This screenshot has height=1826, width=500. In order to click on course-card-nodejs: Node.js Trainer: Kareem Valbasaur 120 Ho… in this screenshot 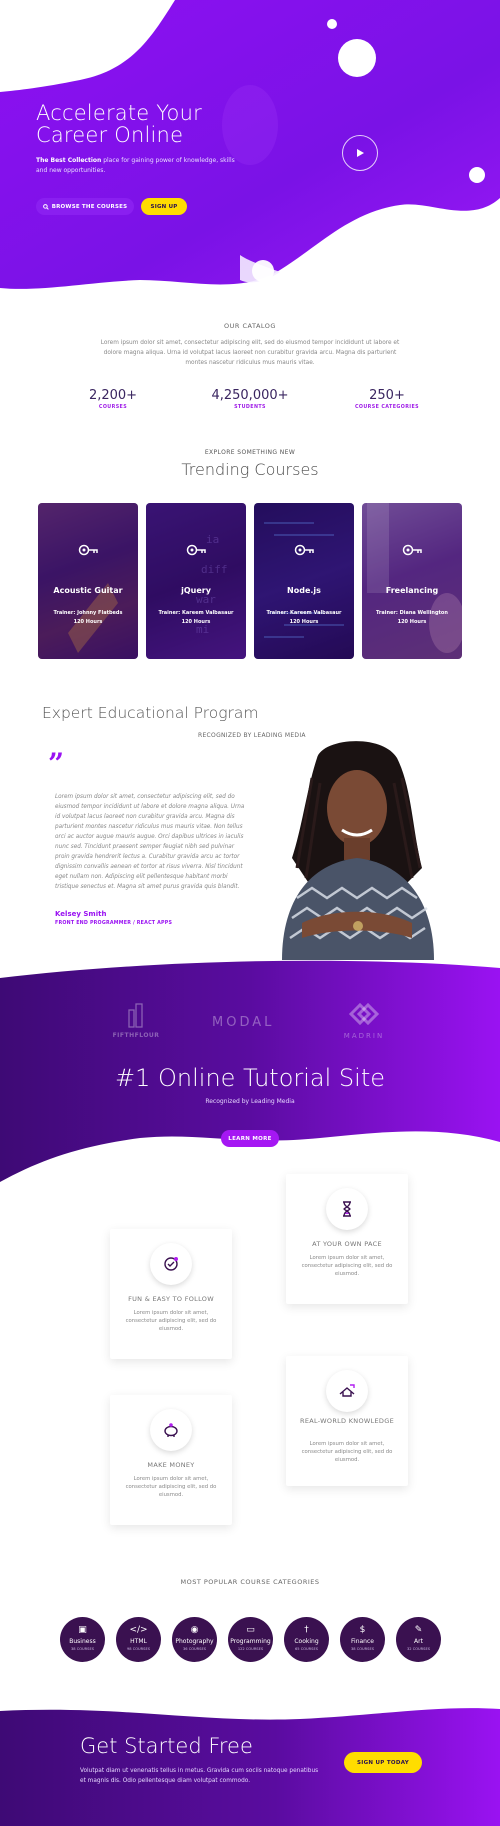, I will do `click(304, 581)`.